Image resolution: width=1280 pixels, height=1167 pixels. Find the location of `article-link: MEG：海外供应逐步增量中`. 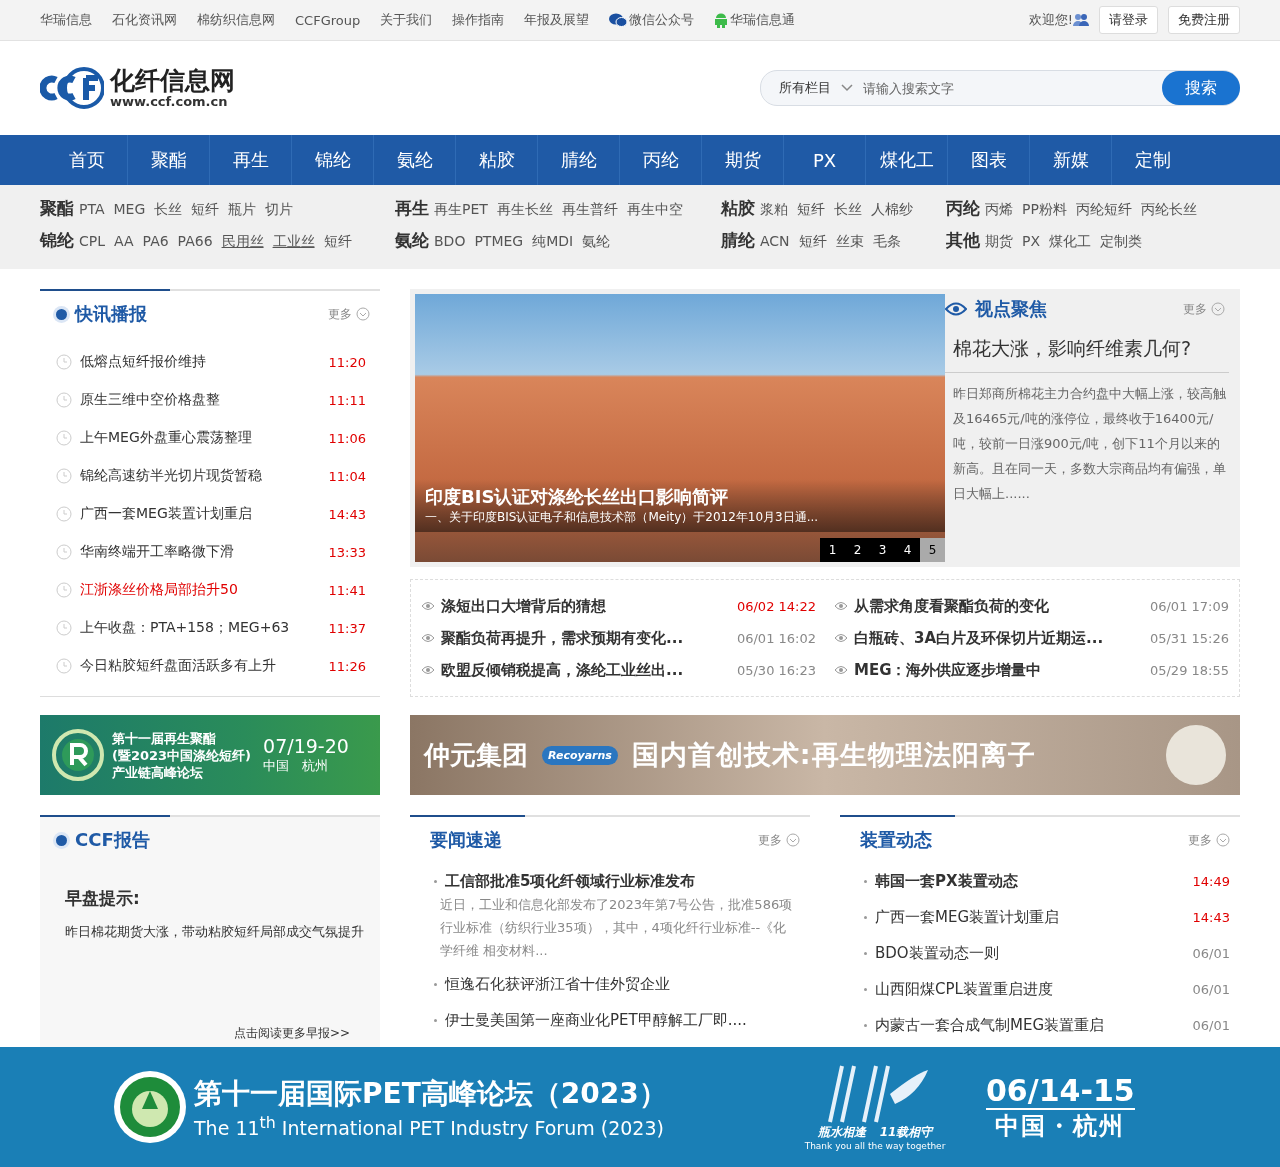

article-link: MEG：海外供应逐步增量中 is located at coordinates (999, 670).